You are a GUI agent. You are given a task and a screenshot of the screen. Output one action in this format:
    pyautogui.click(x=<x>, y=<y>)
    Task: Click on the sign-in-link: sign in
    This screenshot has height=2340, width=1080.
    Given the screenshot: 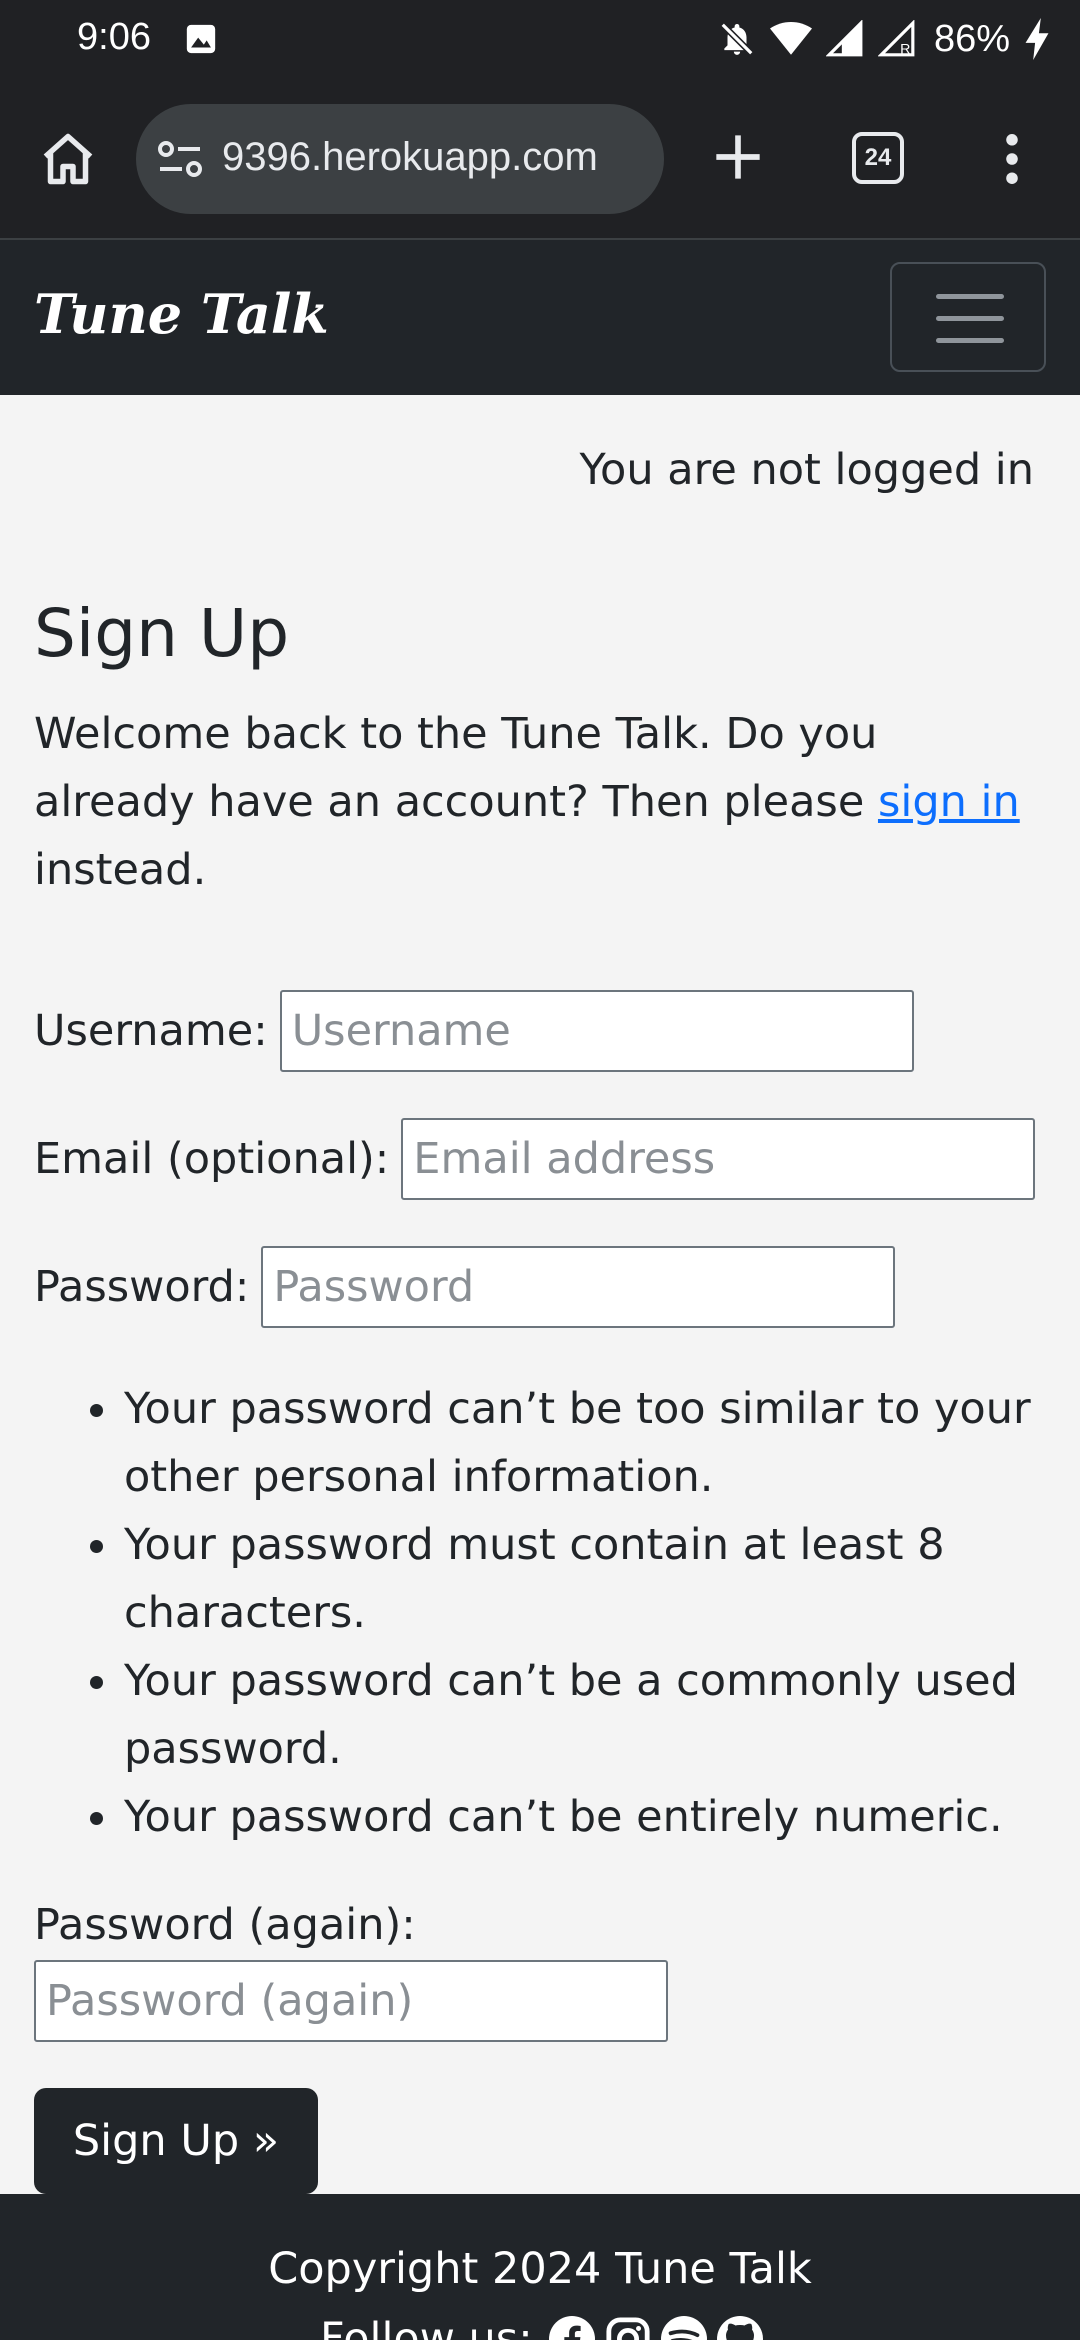 What is the action you would take?
    pyautogui.click(x=949, y=802)
    